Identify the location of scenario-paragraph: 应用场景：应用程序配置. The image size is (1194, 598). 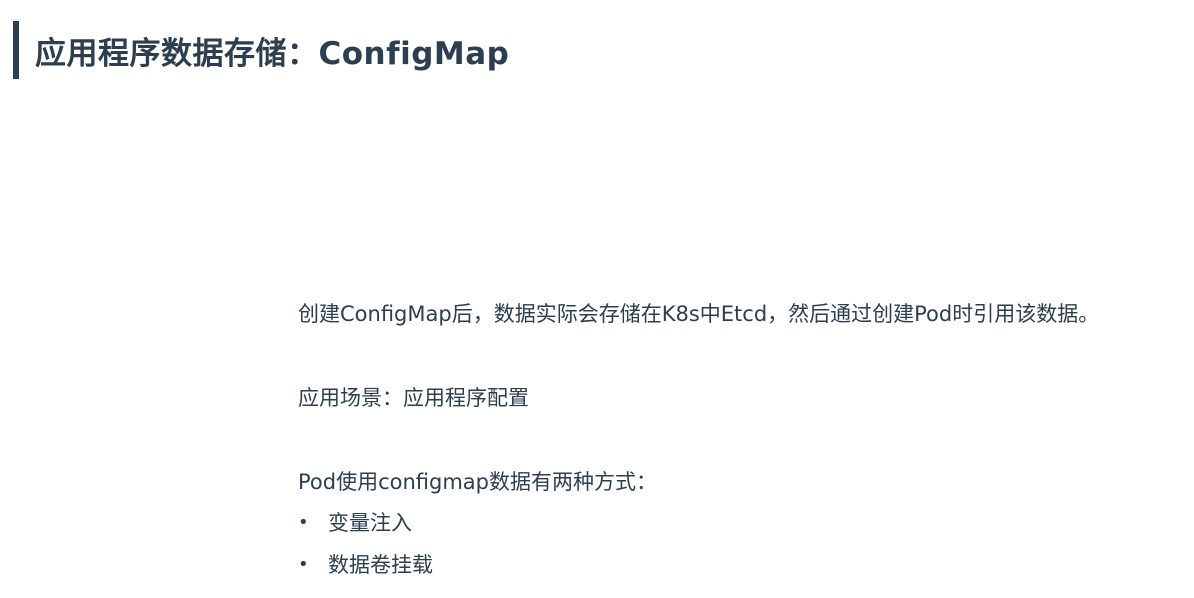
(413, 398).